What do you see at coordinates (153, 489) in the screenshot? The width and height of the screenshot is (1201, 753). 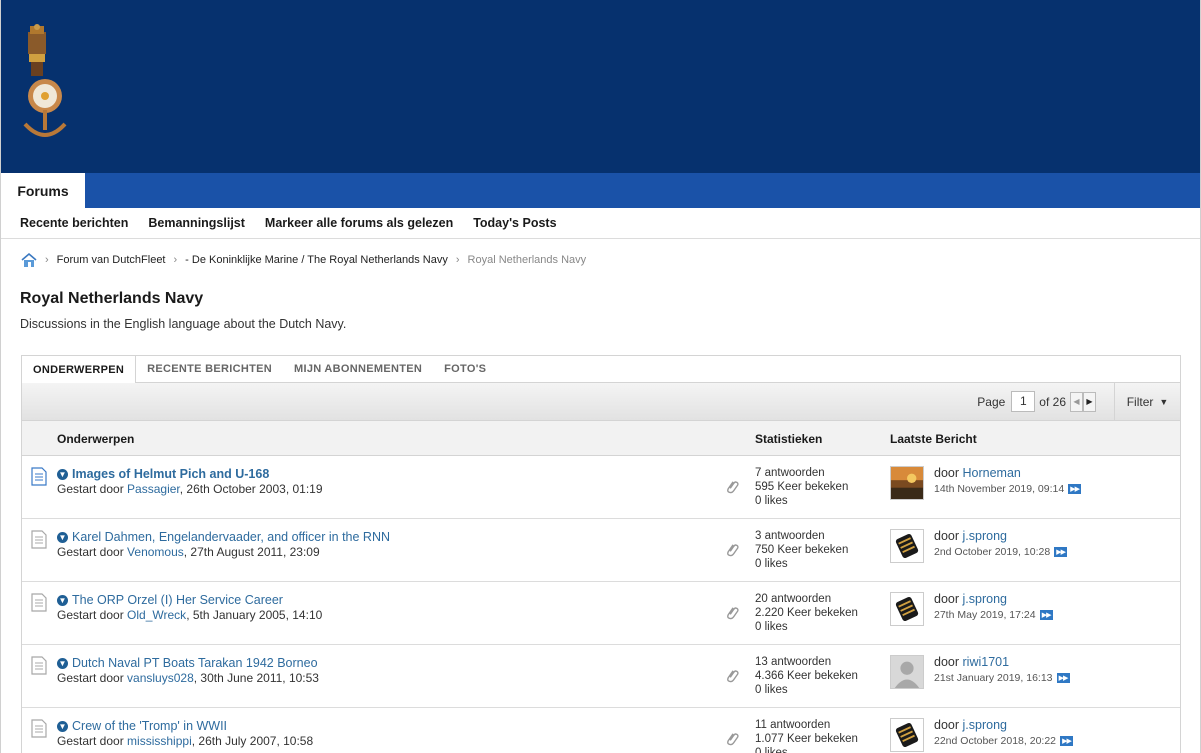 I see `topic-author-link: Passagier` at bounding box center [153, 489].